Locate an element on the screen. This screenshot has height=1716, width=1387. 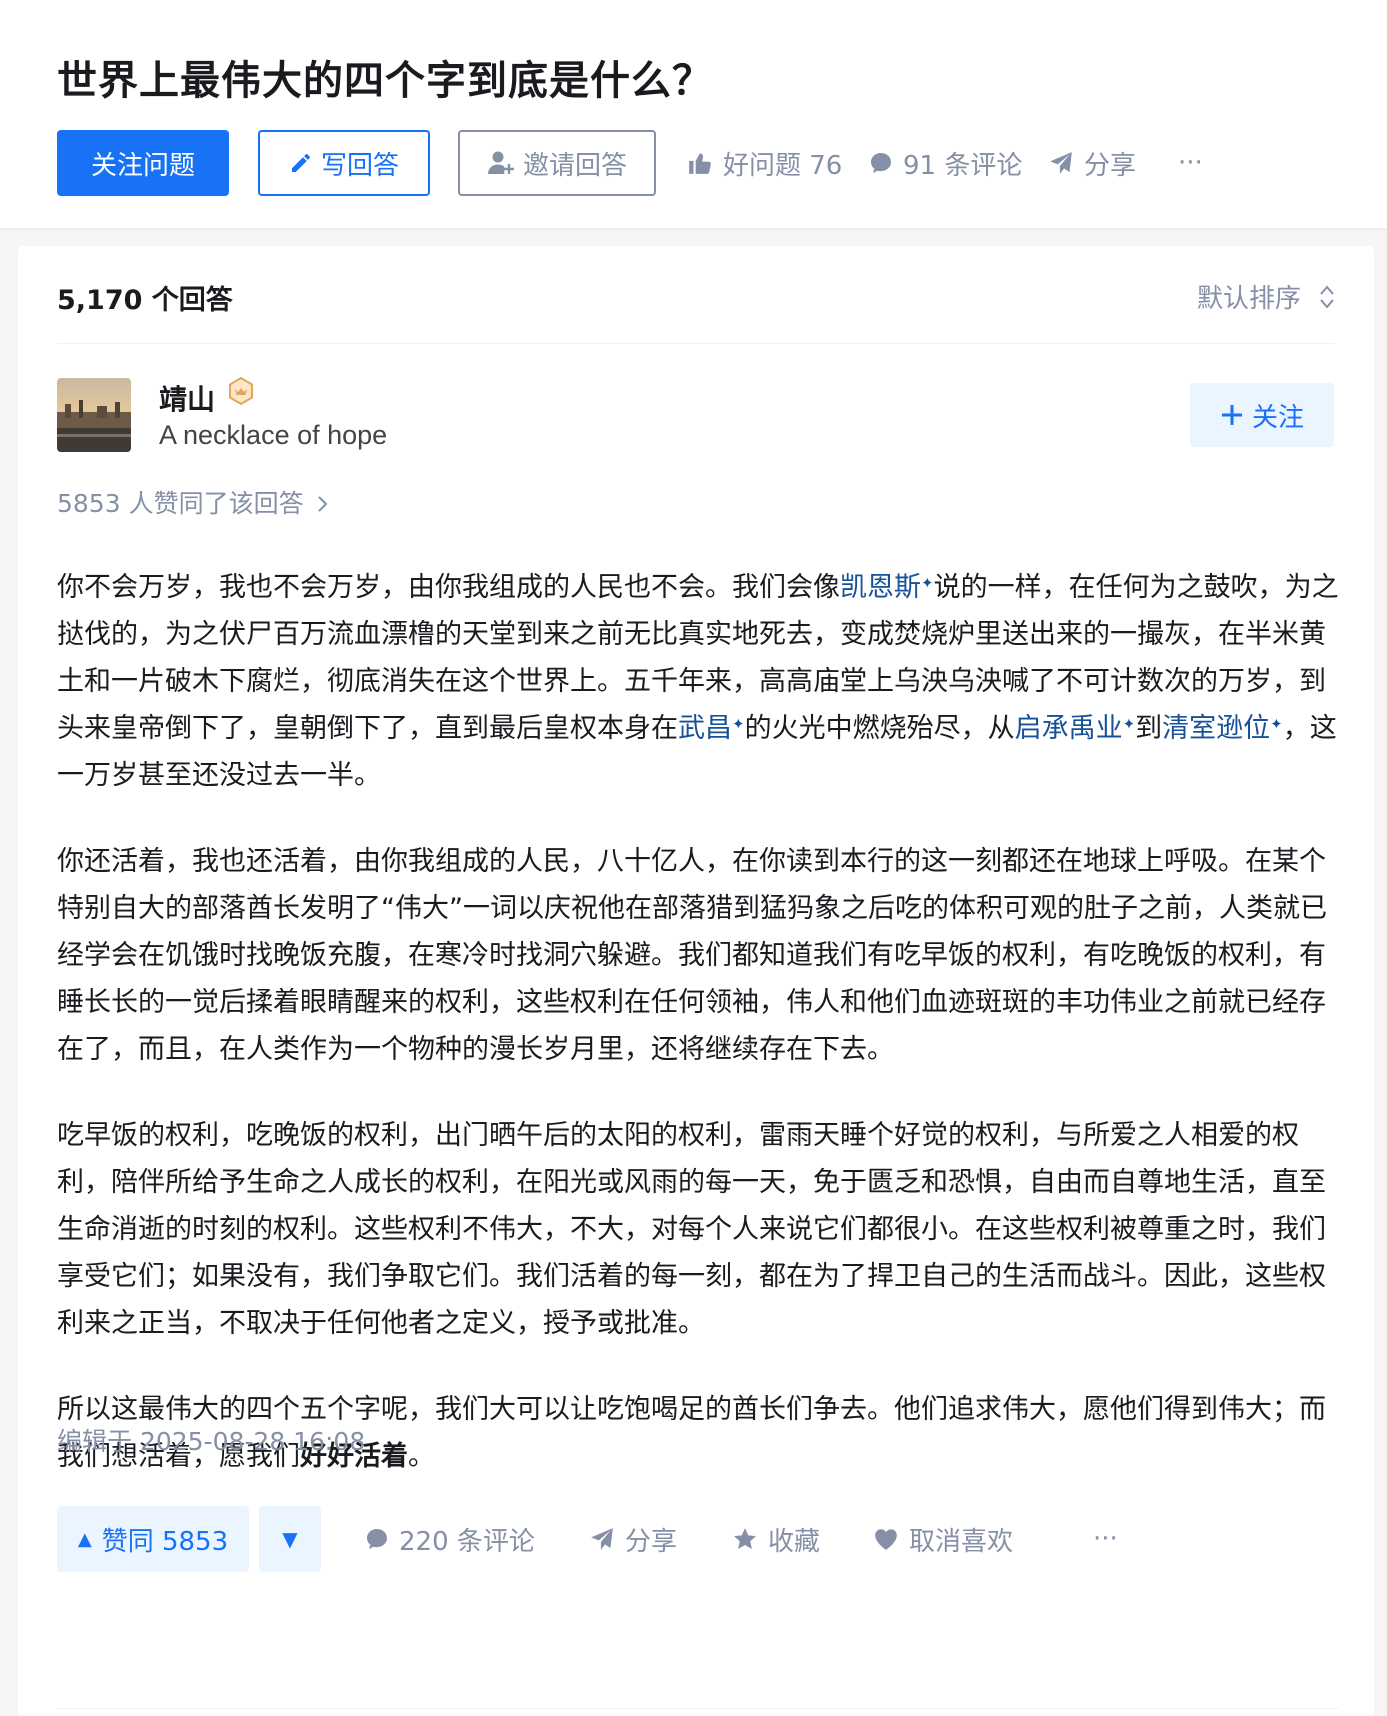
vote-up-button: ▲ 赞同 5853 is located at coordinates (153, 1539).